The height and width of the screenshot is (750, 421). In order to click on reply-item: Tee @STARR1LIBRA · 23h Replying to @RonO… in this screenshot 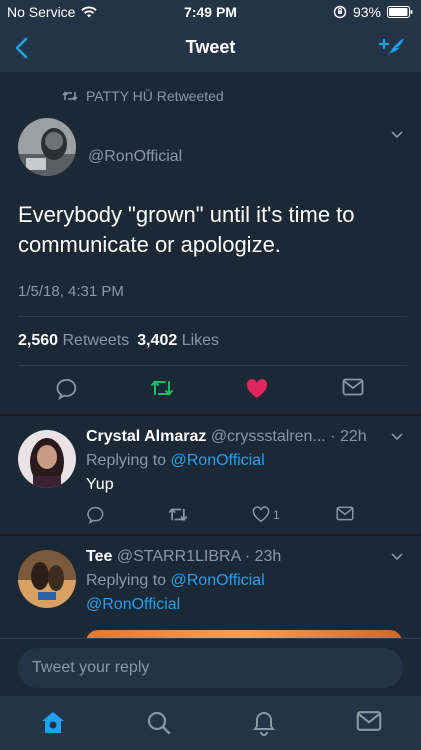, I will do `click(210, 587)`.